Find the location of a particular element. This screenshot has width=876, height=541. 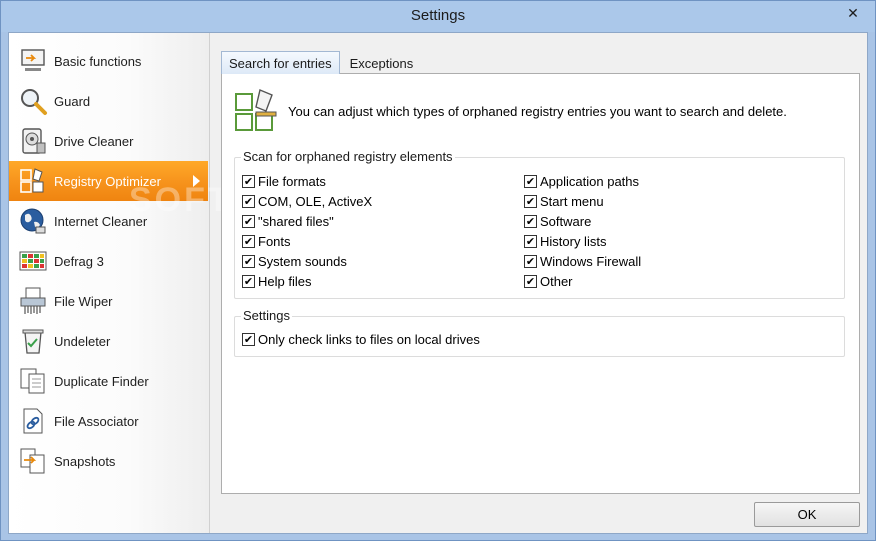

registry-icon is located at coordinates (33, 181).